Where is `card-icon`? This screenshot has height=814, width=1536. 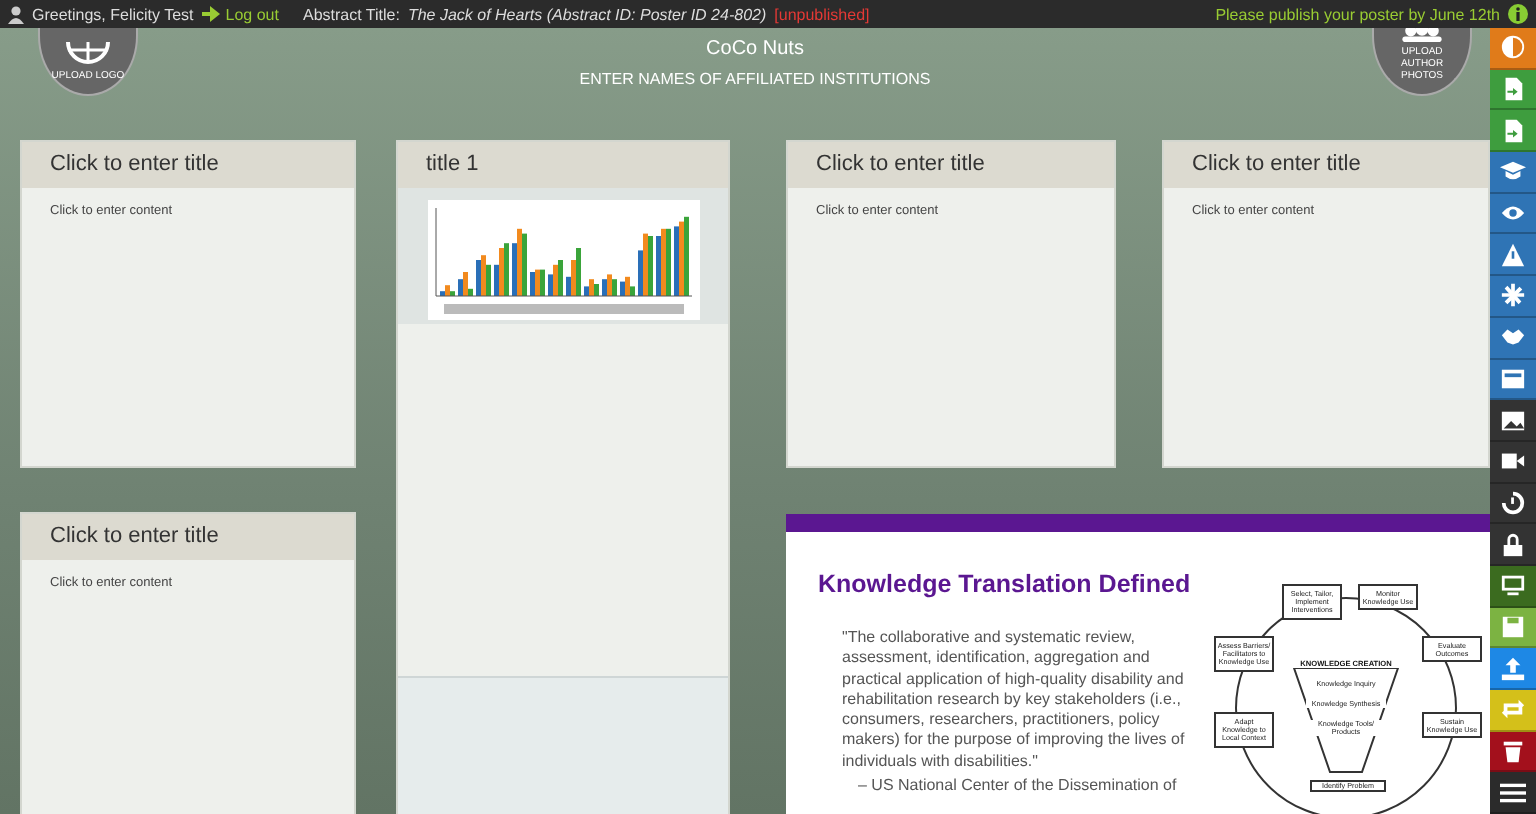 card-icon is located at coordinates (1513, 378).